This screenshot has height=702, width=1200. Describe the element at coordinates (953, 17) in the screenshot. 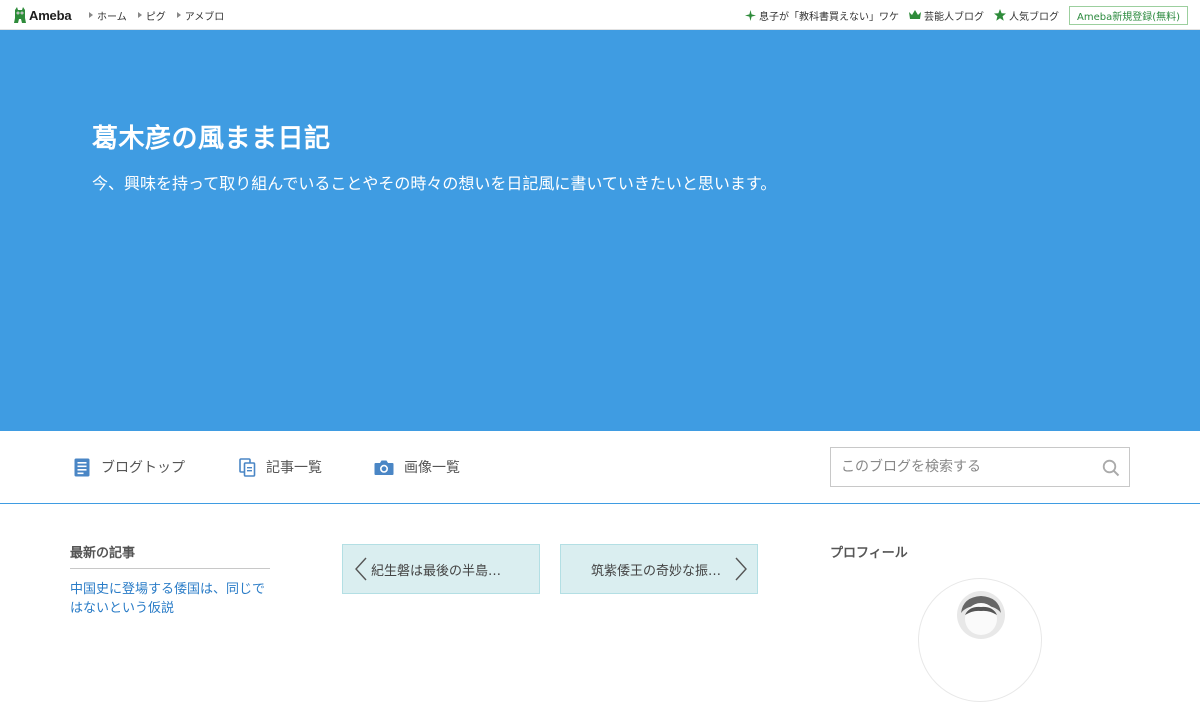

I see `celebrity-blog-label: 芸能人ブログ` at that location.